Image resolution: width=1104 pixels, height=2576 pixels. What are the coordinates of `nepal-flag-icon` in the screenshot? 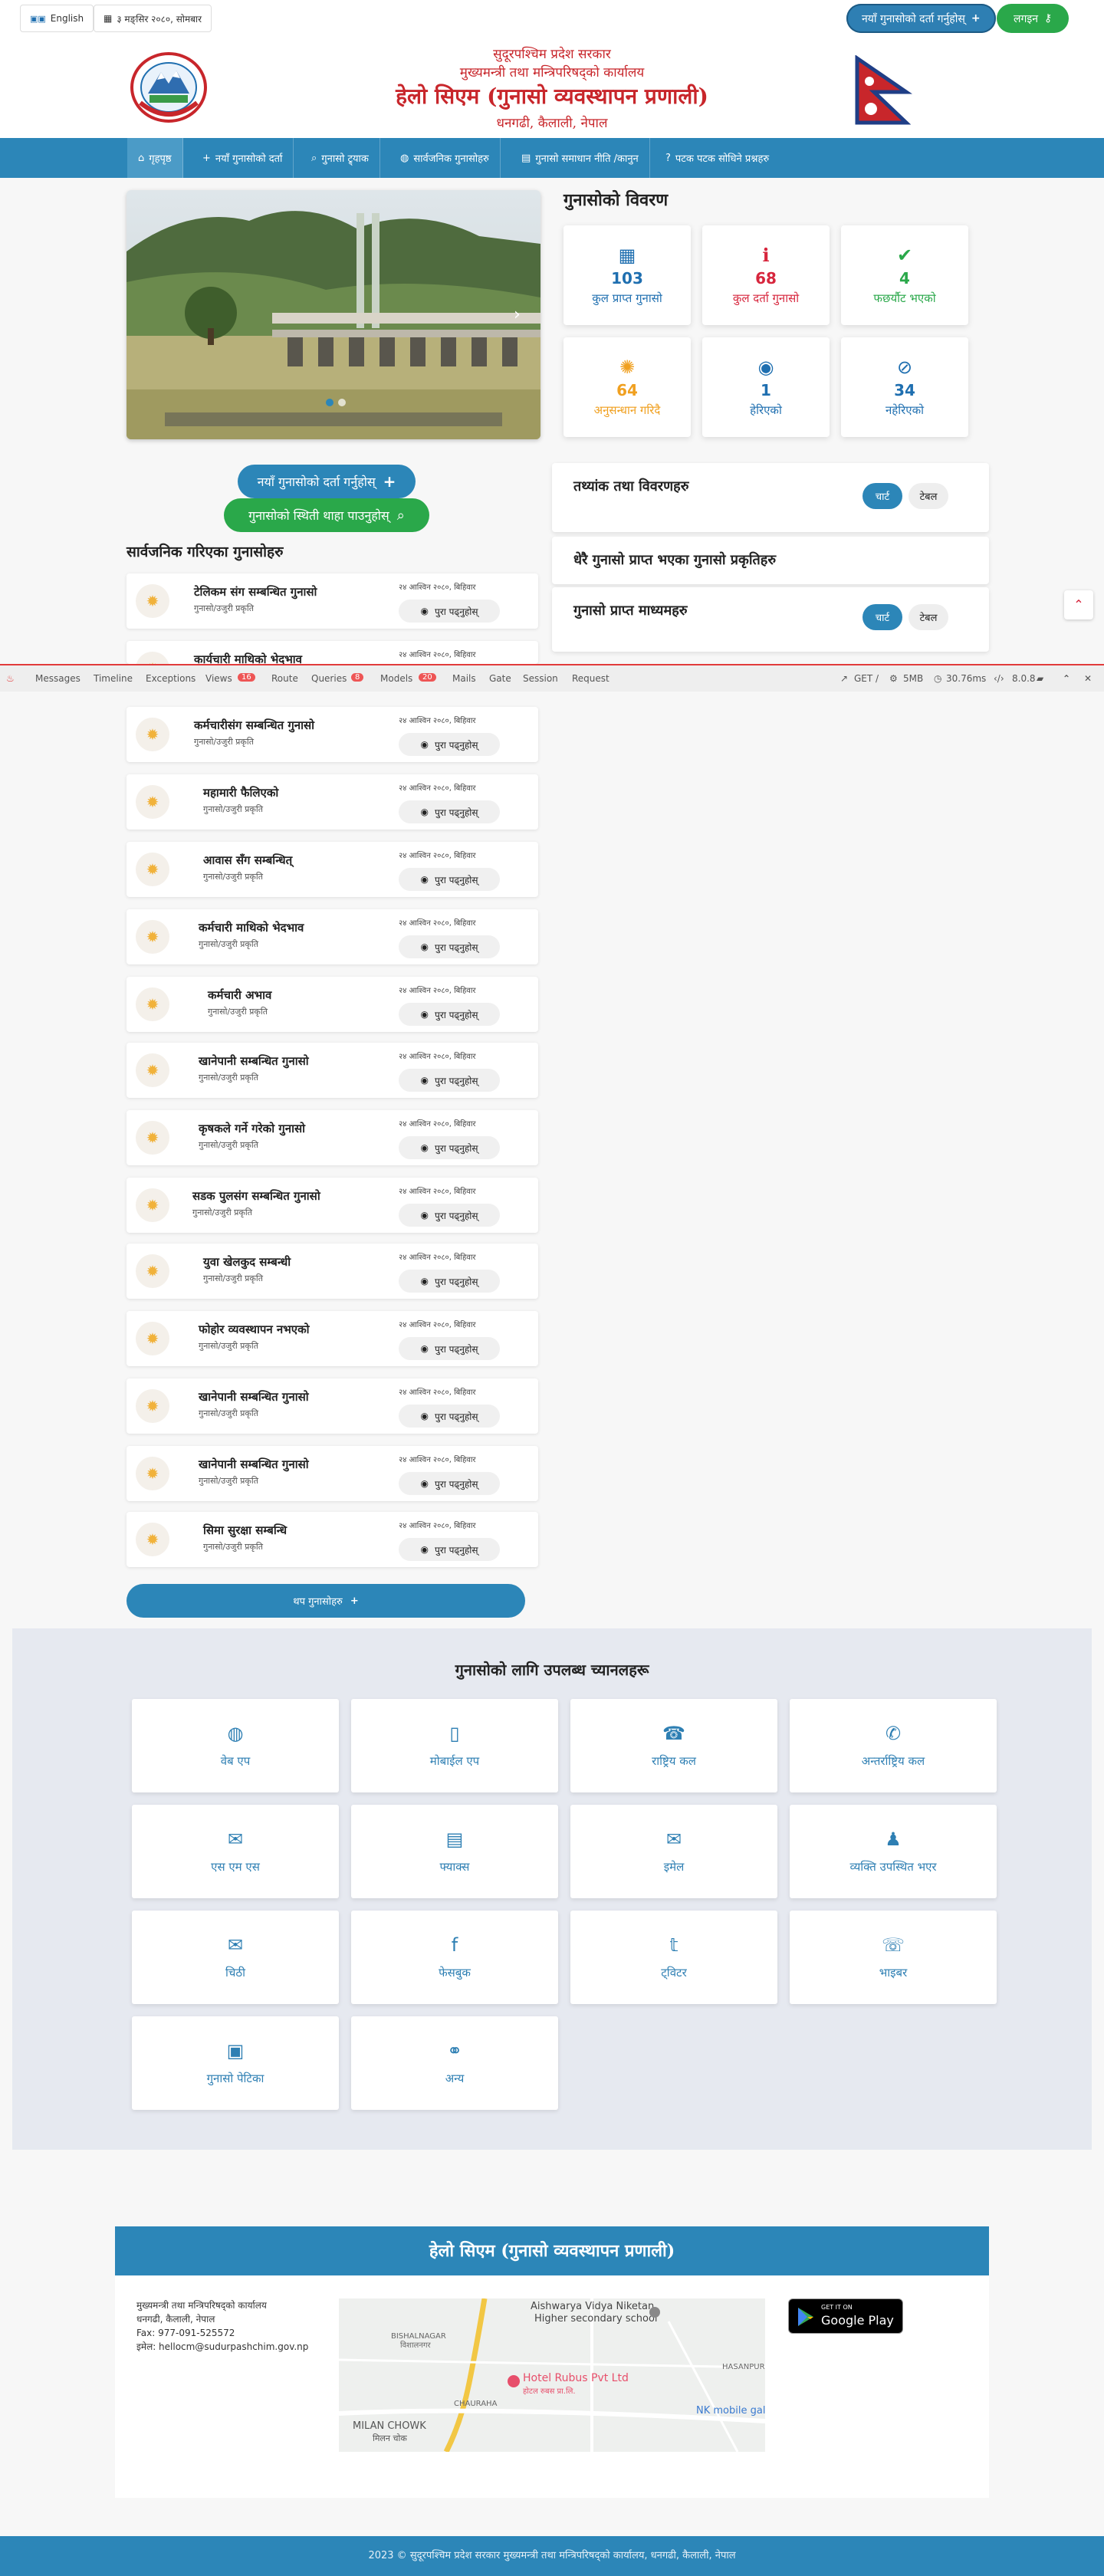 It's located at (883, 90).